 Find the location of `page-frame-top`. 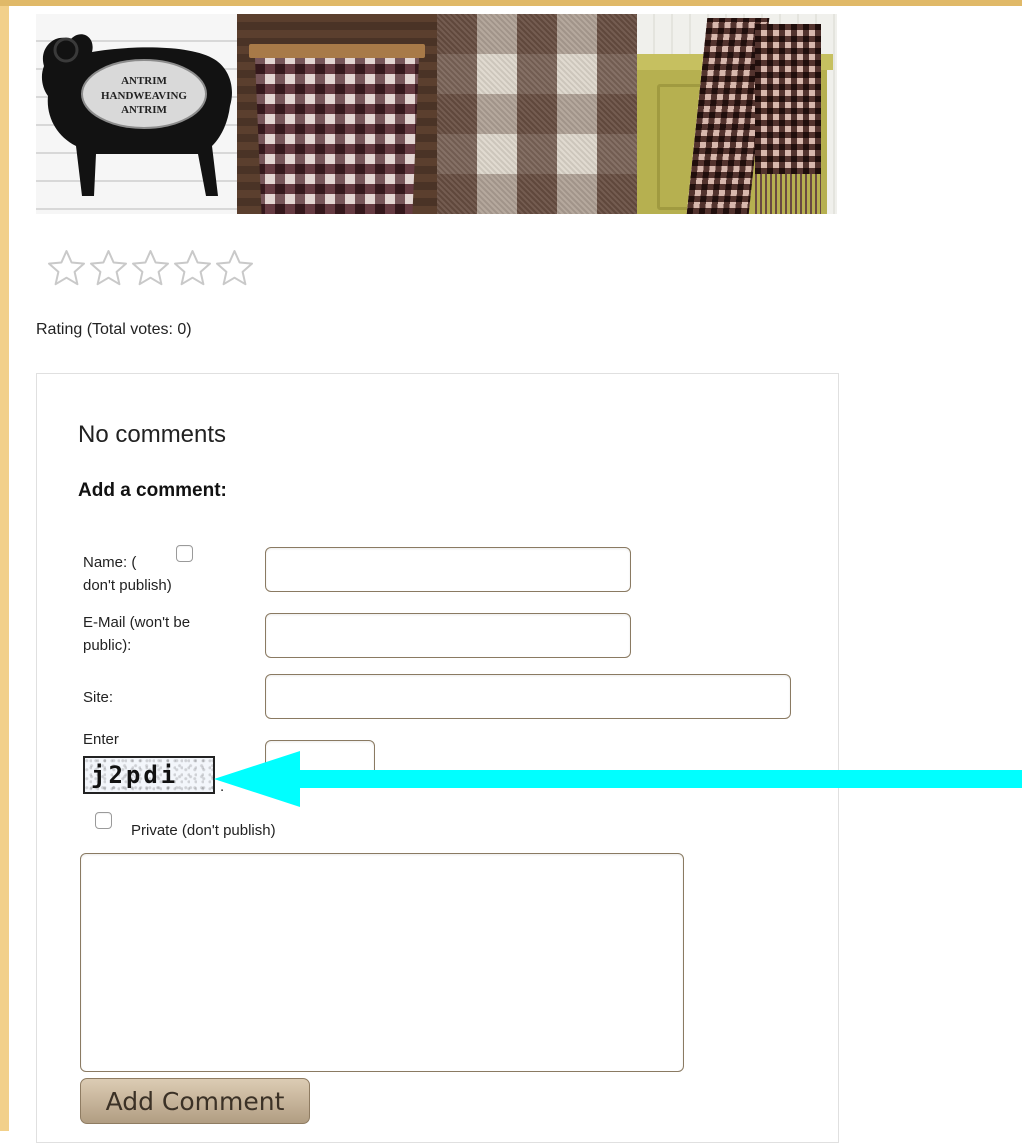

page-frame-top is located at coordinates (511, 3).